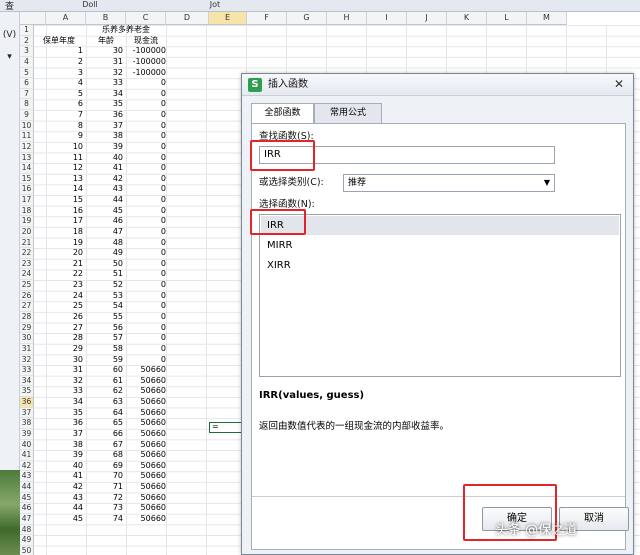 The width and height of the screenshot is (640, 555). I want to click on column-header-d: D, so click(187, 18).